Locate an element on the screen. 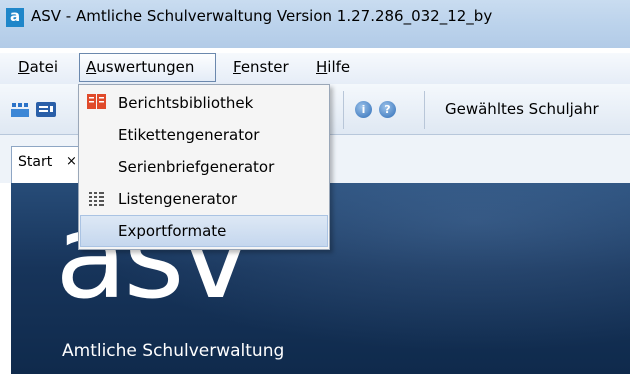 The width and height of the screenshot is (630, 374). menu-hilfe: Hilfe is located at coordinates (333, 67).